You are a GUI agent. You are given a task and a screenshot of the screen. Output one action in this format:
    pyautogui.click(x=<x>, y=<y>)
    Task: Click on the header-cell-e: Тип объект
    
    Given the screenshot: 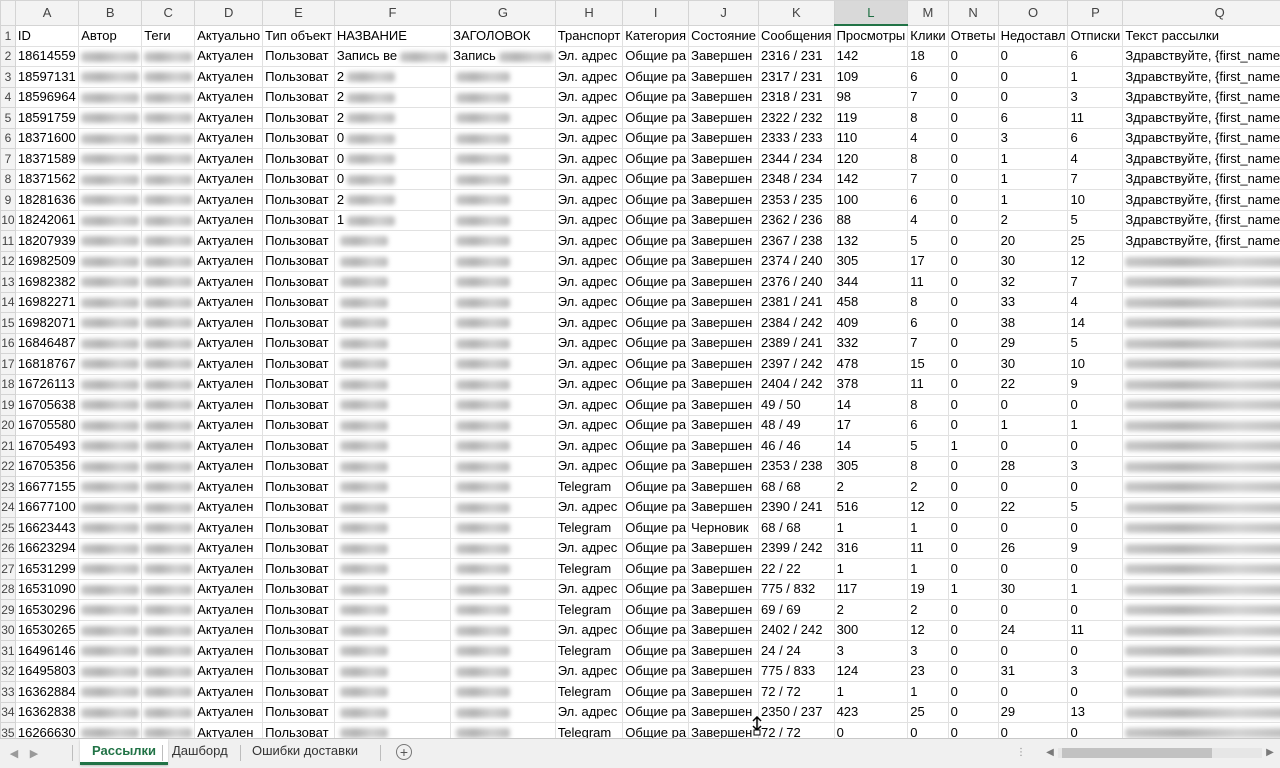 What is the action you would take?
    pyautogui.click(x=298, y=35)
    